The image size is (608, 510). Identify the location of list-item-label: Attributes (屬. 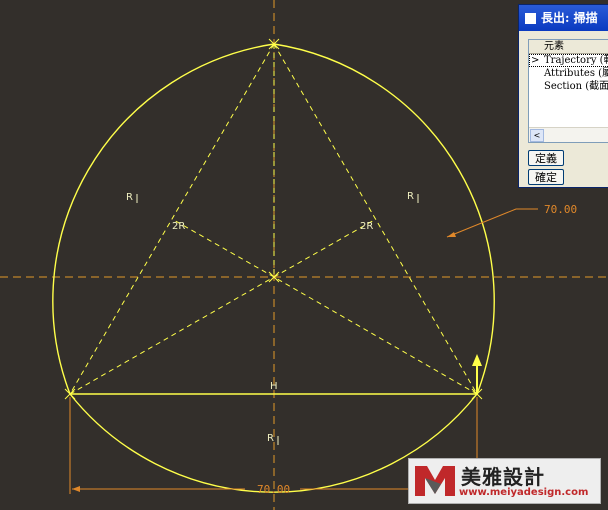
(576, 73).